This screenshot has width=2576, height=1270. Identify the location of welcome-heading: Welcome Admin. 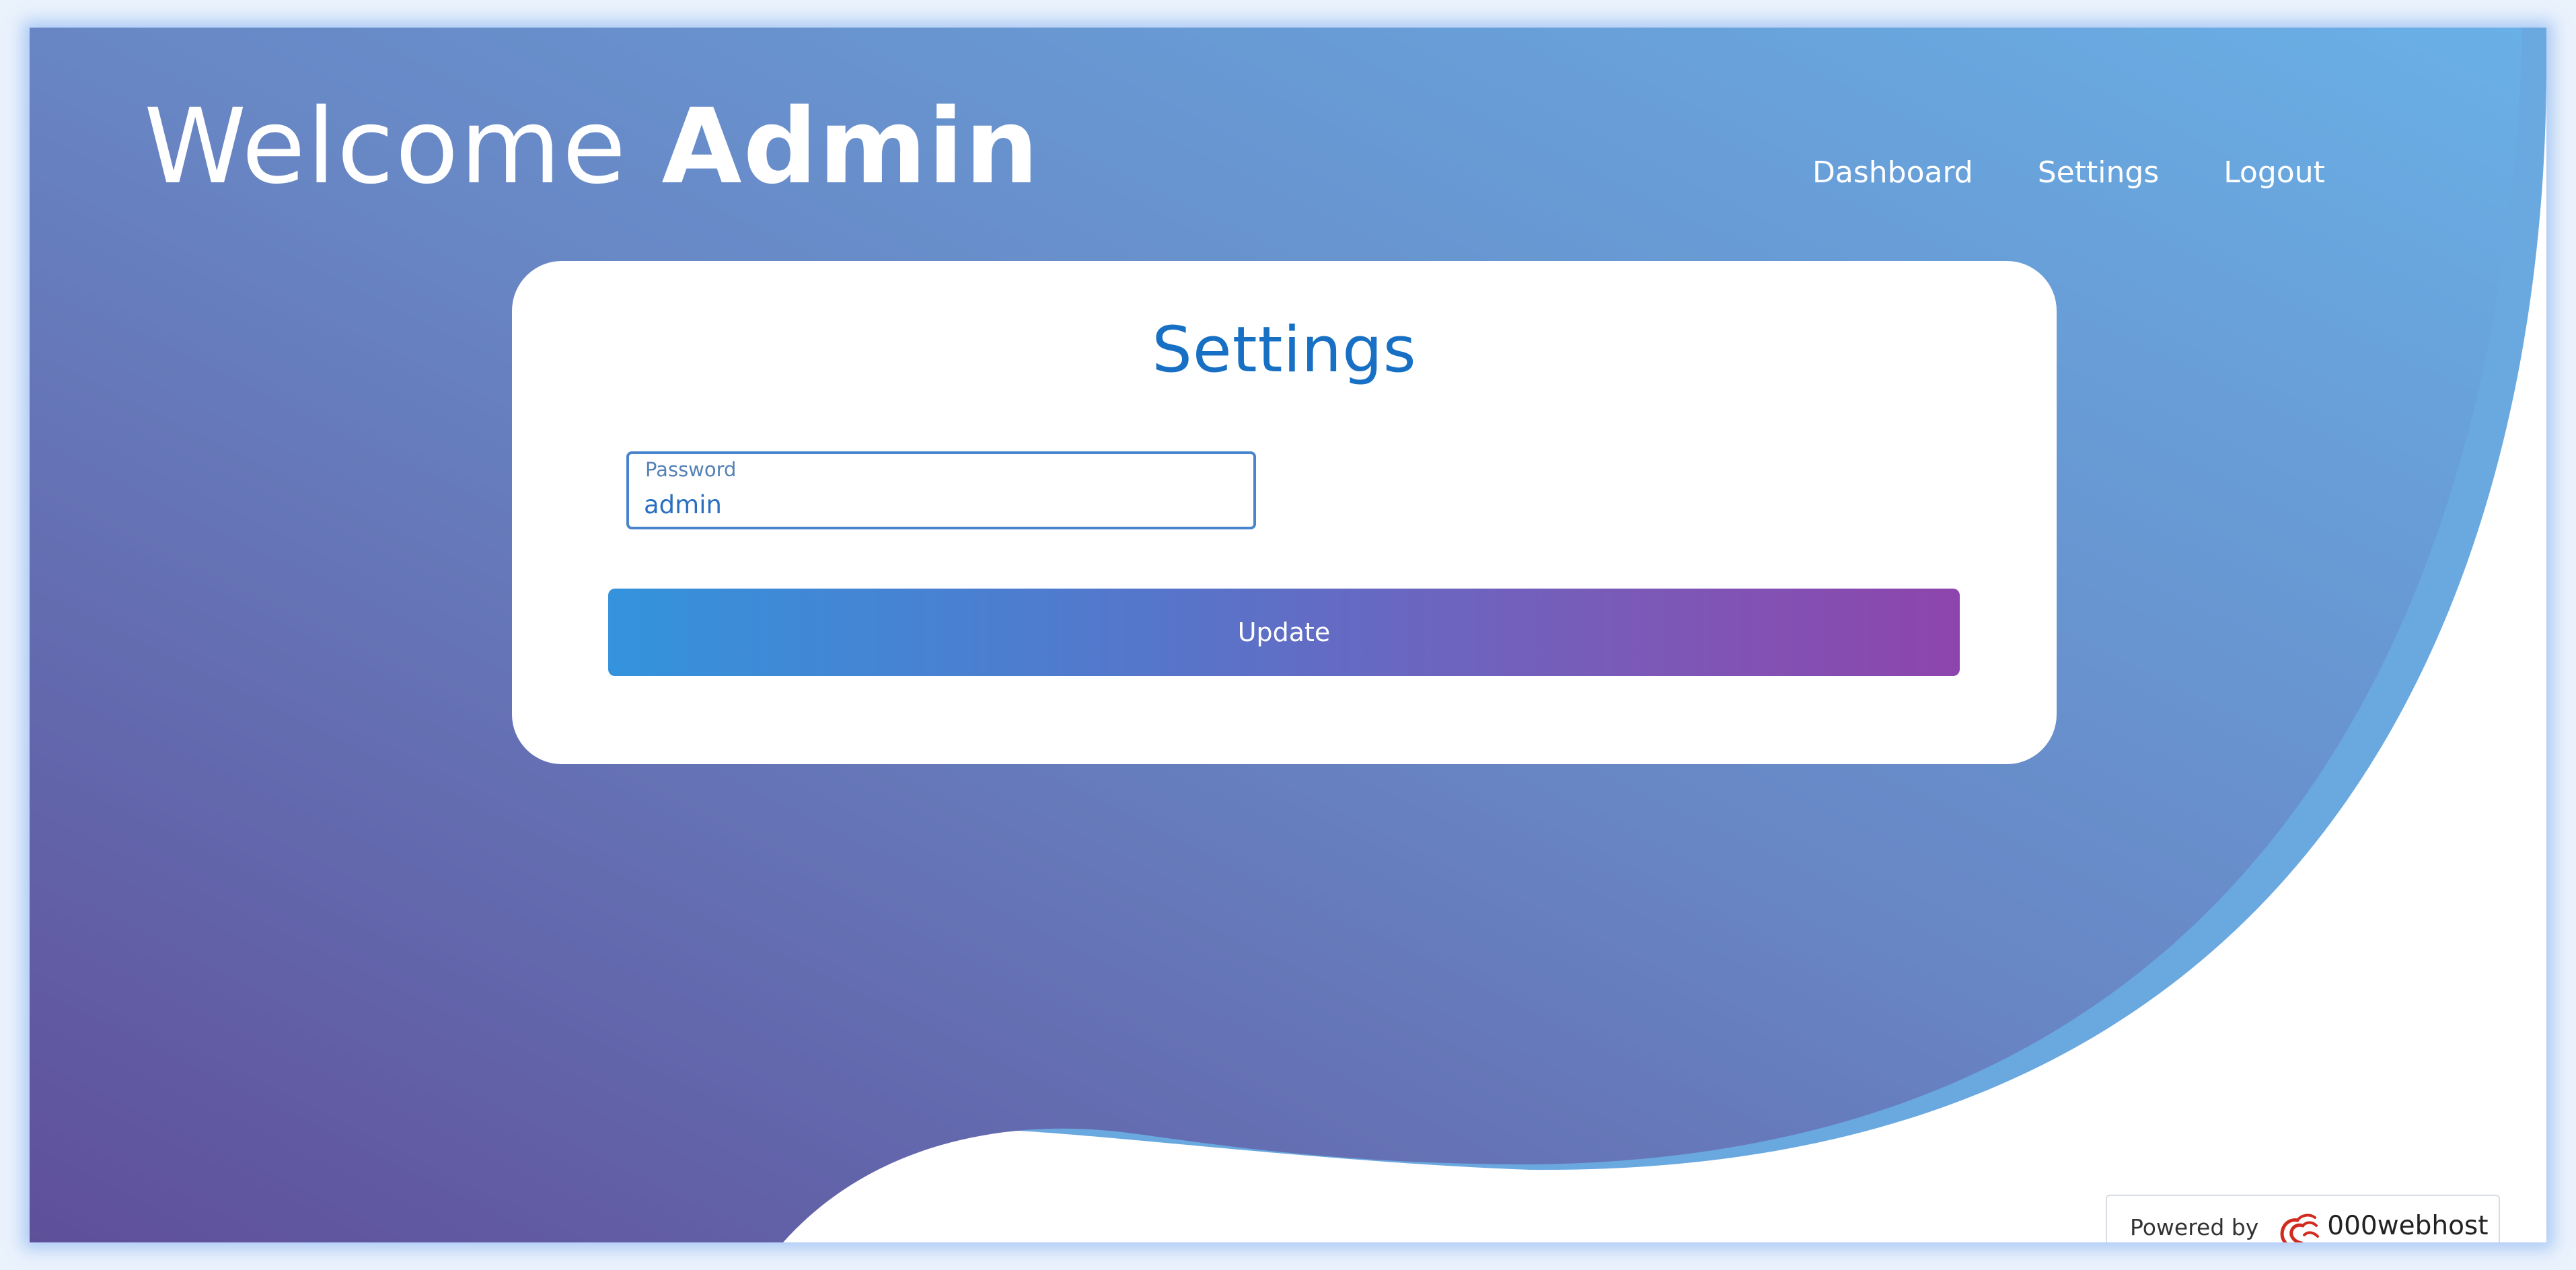
(592, 147).